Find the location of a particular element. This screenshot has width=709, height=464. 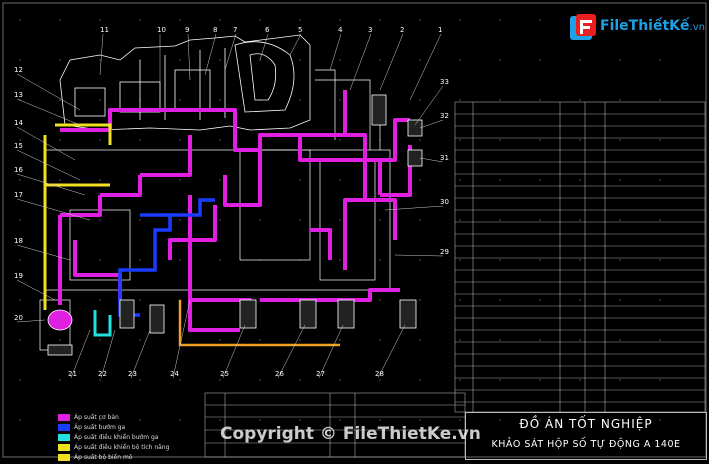

logo-icon is located at coordinates (583, 27).